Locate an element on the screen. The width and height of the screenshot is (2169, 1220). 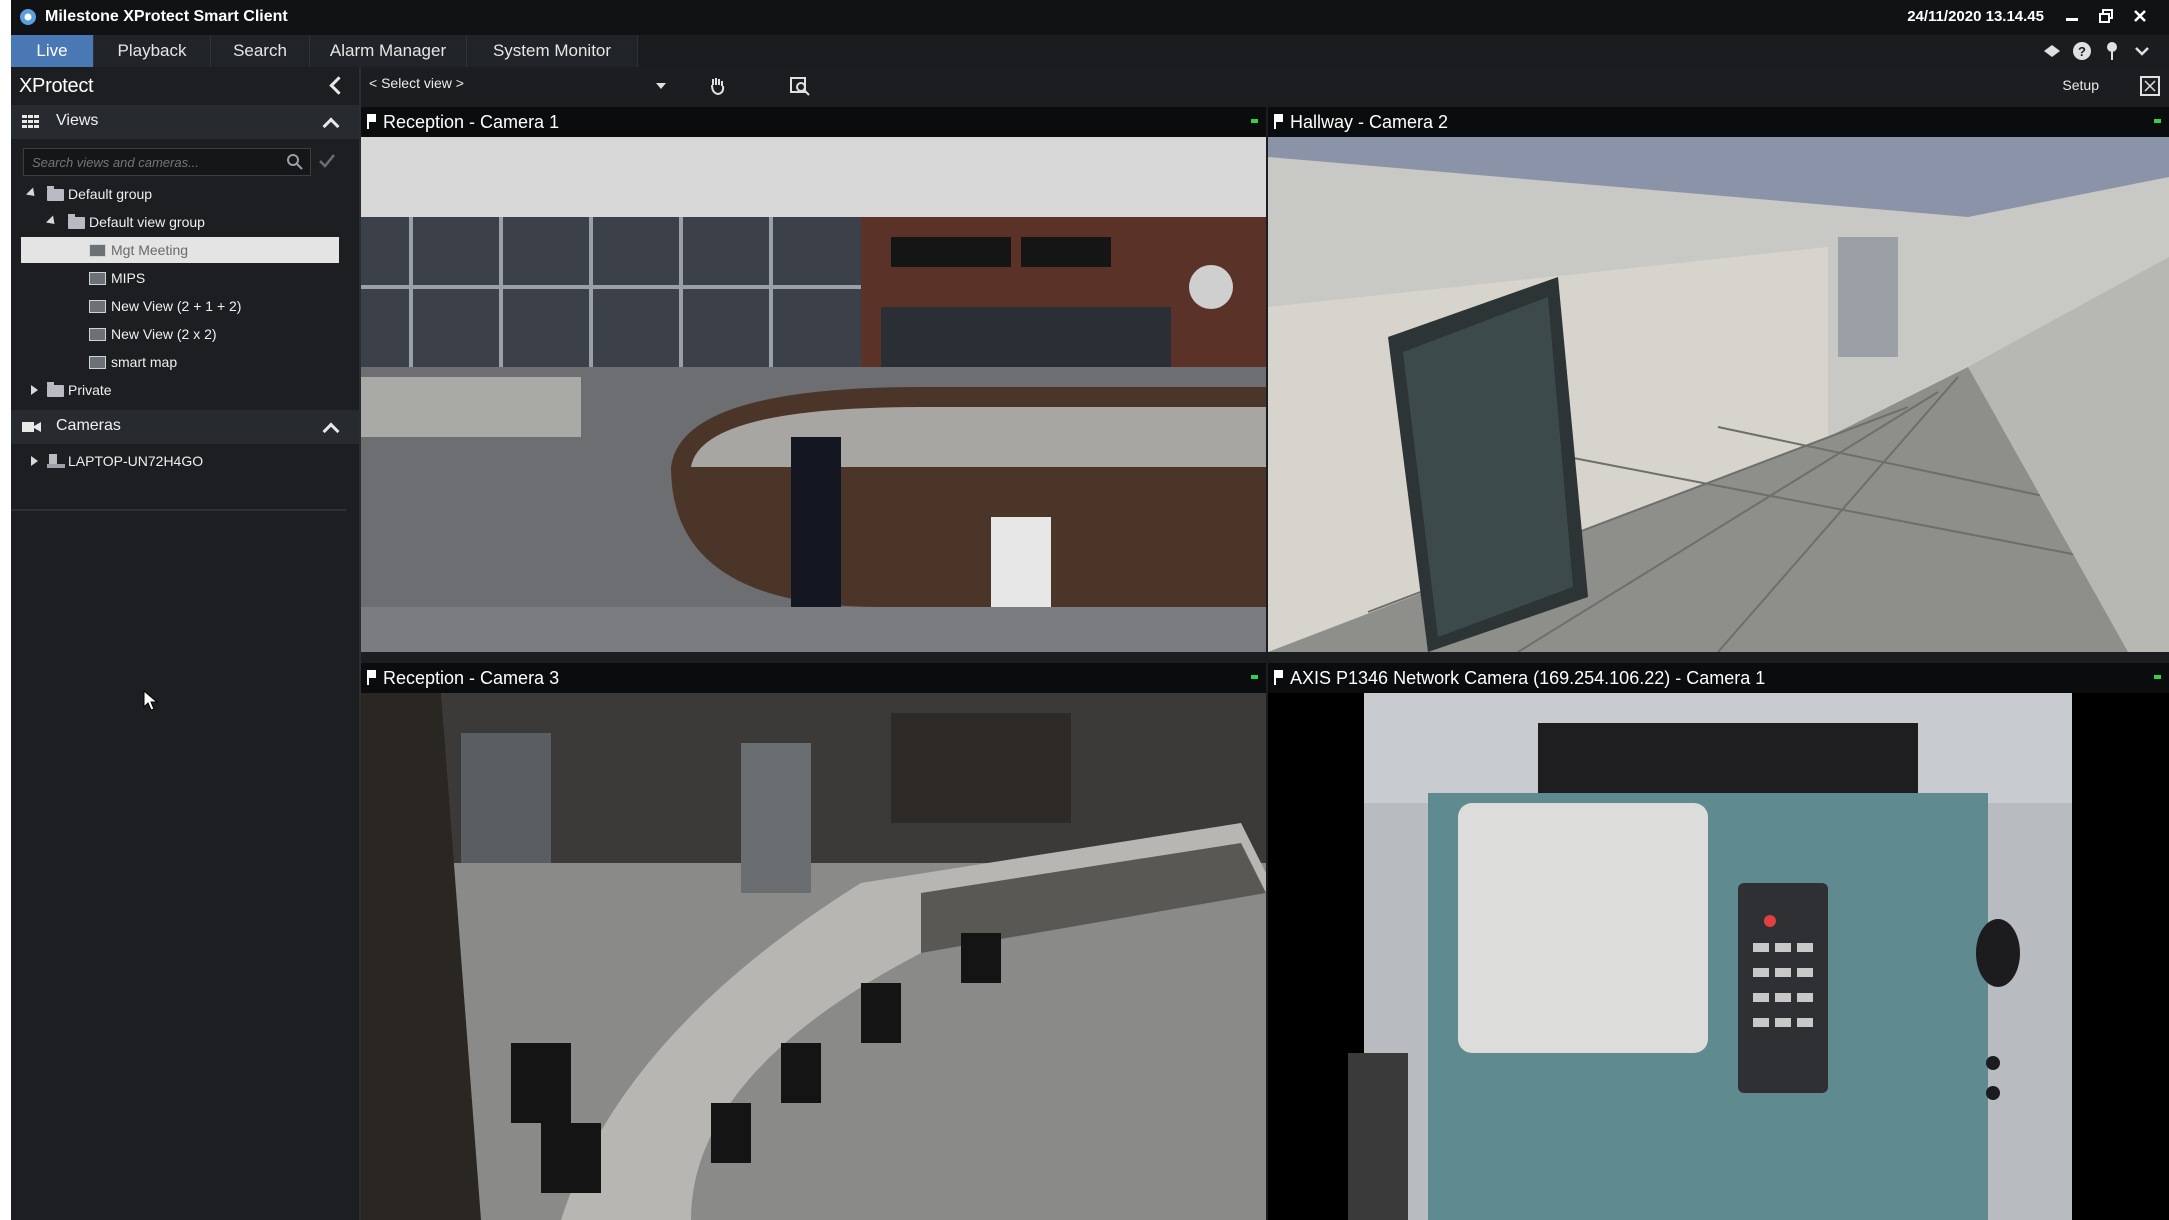
camera-title: Reception - Camera 1 is located at coordinates (471, 122).